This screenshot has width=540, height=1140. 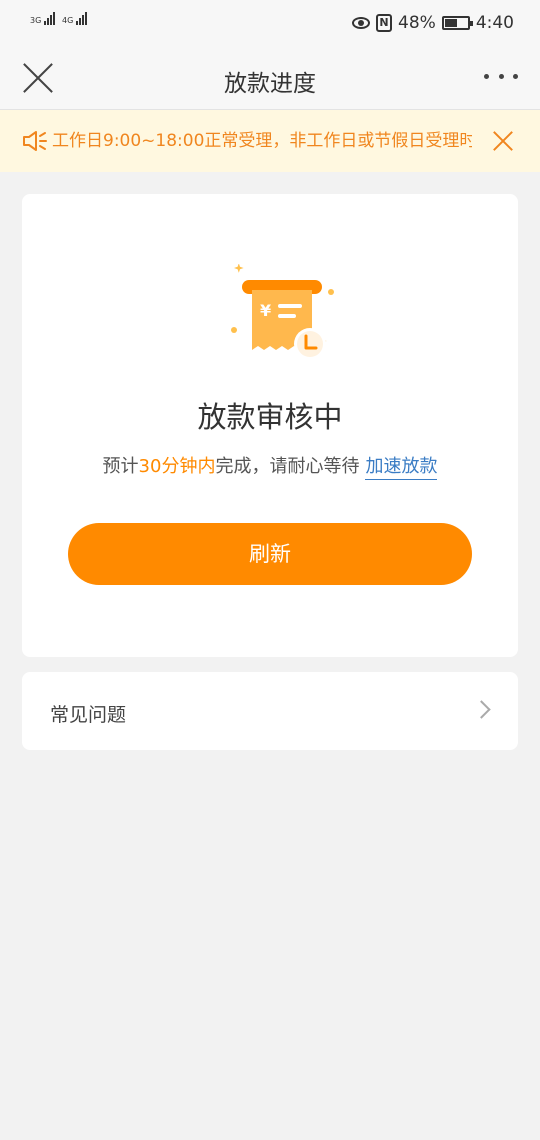 What do you see at coordinates (120, 466) in the screenshot?
I see `desc-prefix: 预计` at bounding box center [120, 466].